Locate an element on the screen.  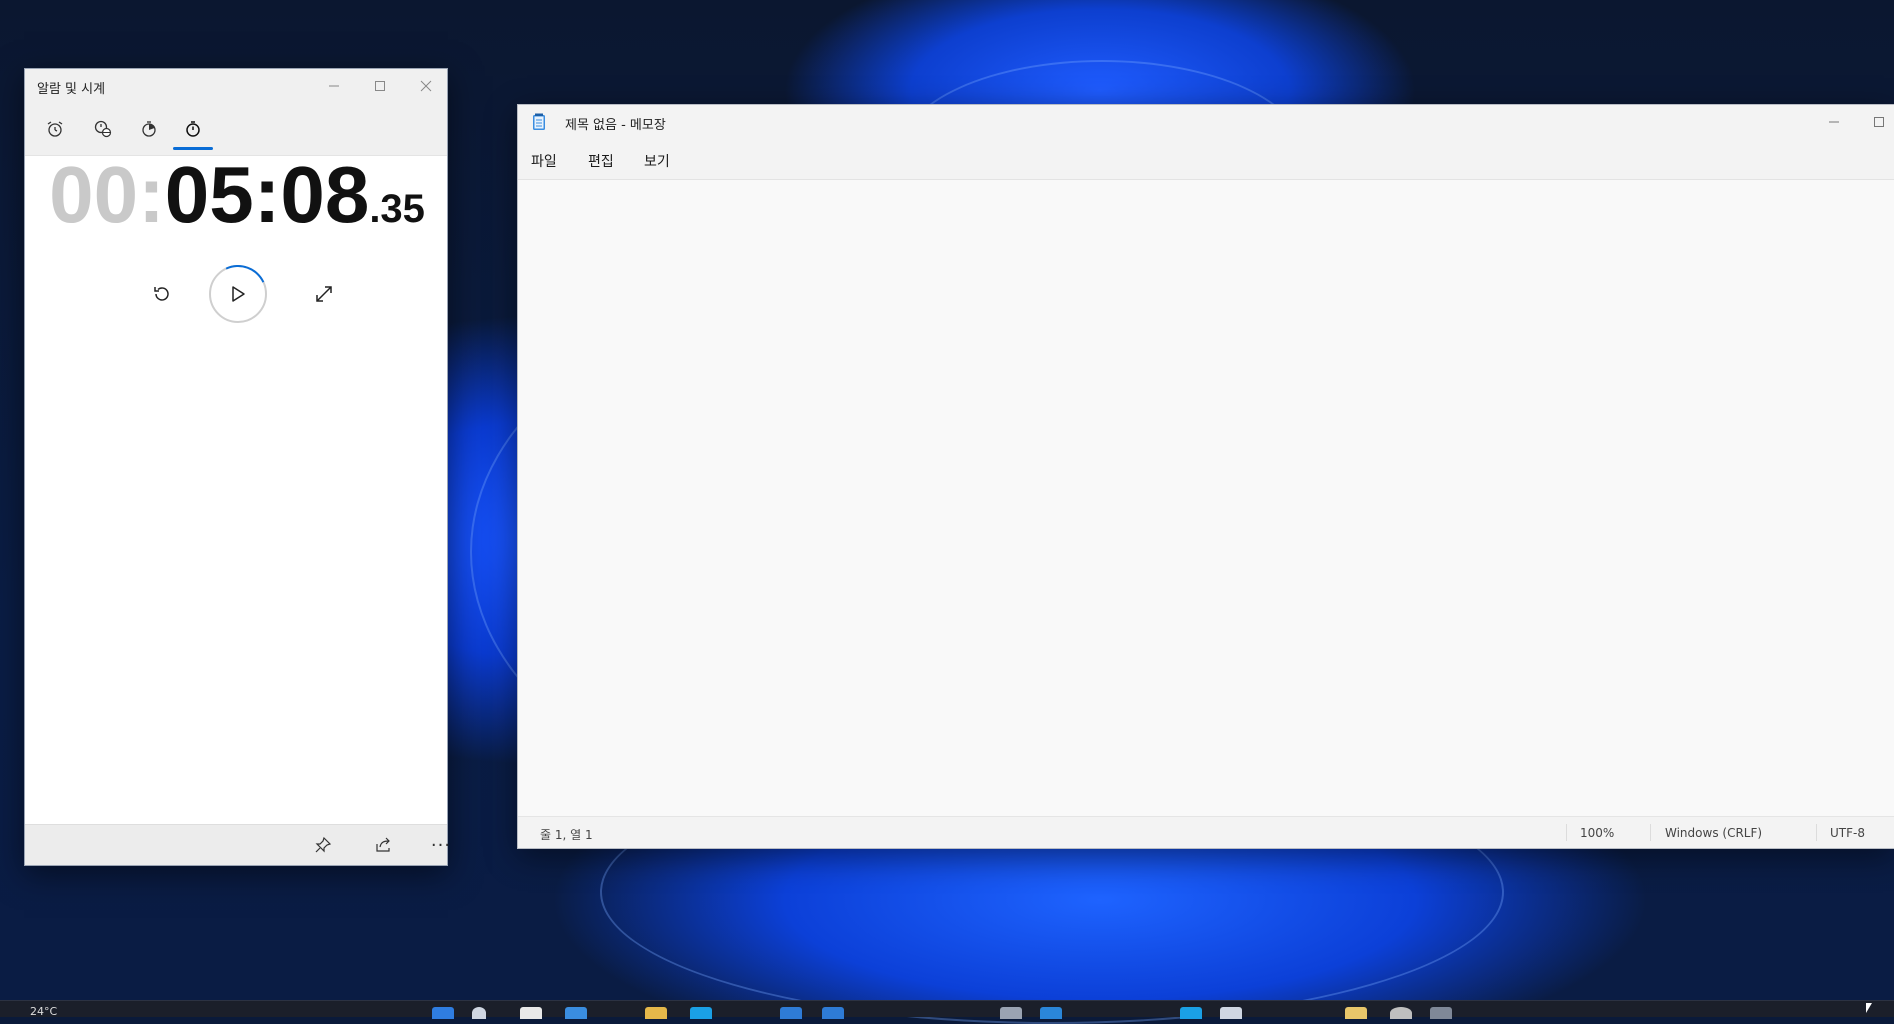
stopwatch-time: 00:05:08.35 is located at coordinates (237, 195).